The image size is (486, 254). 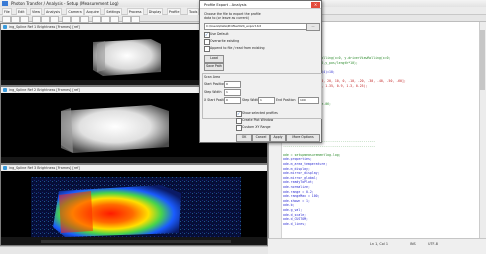 I want to click on code-line: ode.d_lines;, so click(x=295, y=223).